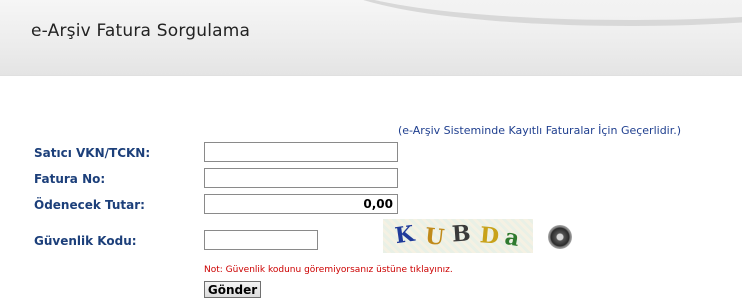 Image resolution: width=742 pixels, height=304 pixels. I want to click on captcha-char: D, so click(489, 236).